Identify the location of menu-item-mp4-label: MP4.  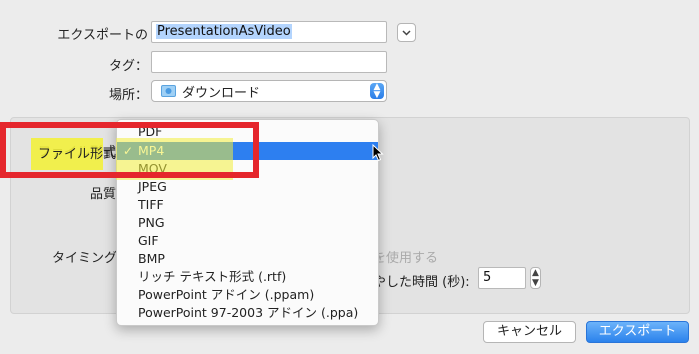
(151, 150).